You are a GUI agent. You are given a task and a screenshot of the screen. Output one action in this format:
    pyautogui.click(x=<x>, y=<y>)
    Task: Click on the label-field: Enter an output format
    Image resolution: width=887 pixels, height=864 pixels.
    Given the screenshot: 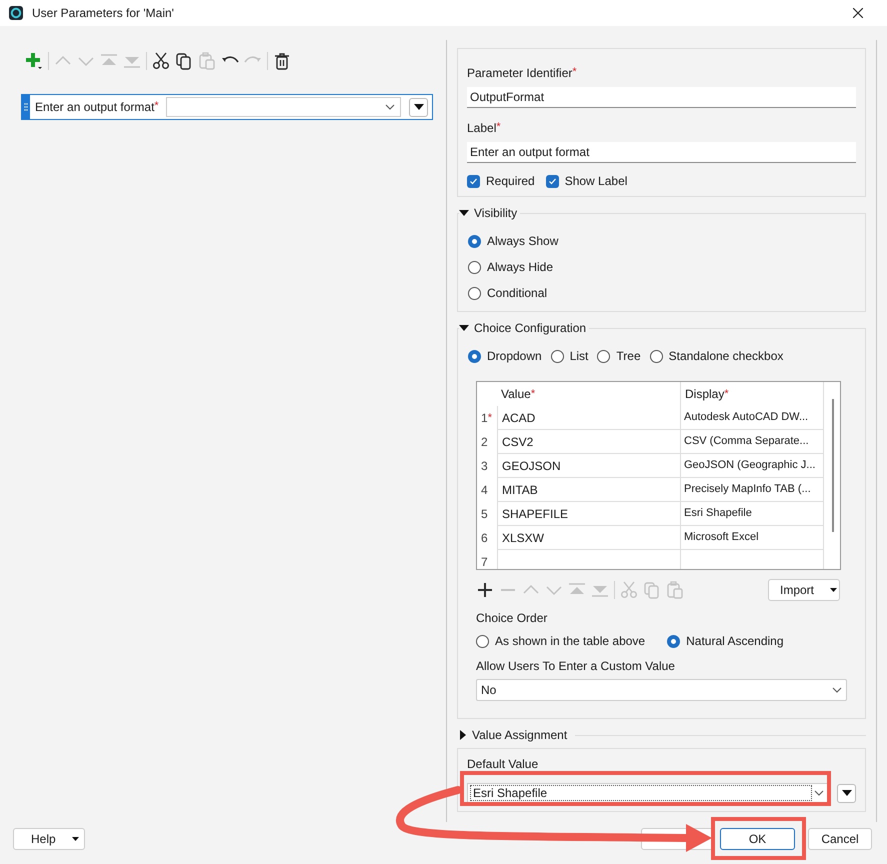 What is the action you would take?
    pyautogui.click(x=661, y=152)
    